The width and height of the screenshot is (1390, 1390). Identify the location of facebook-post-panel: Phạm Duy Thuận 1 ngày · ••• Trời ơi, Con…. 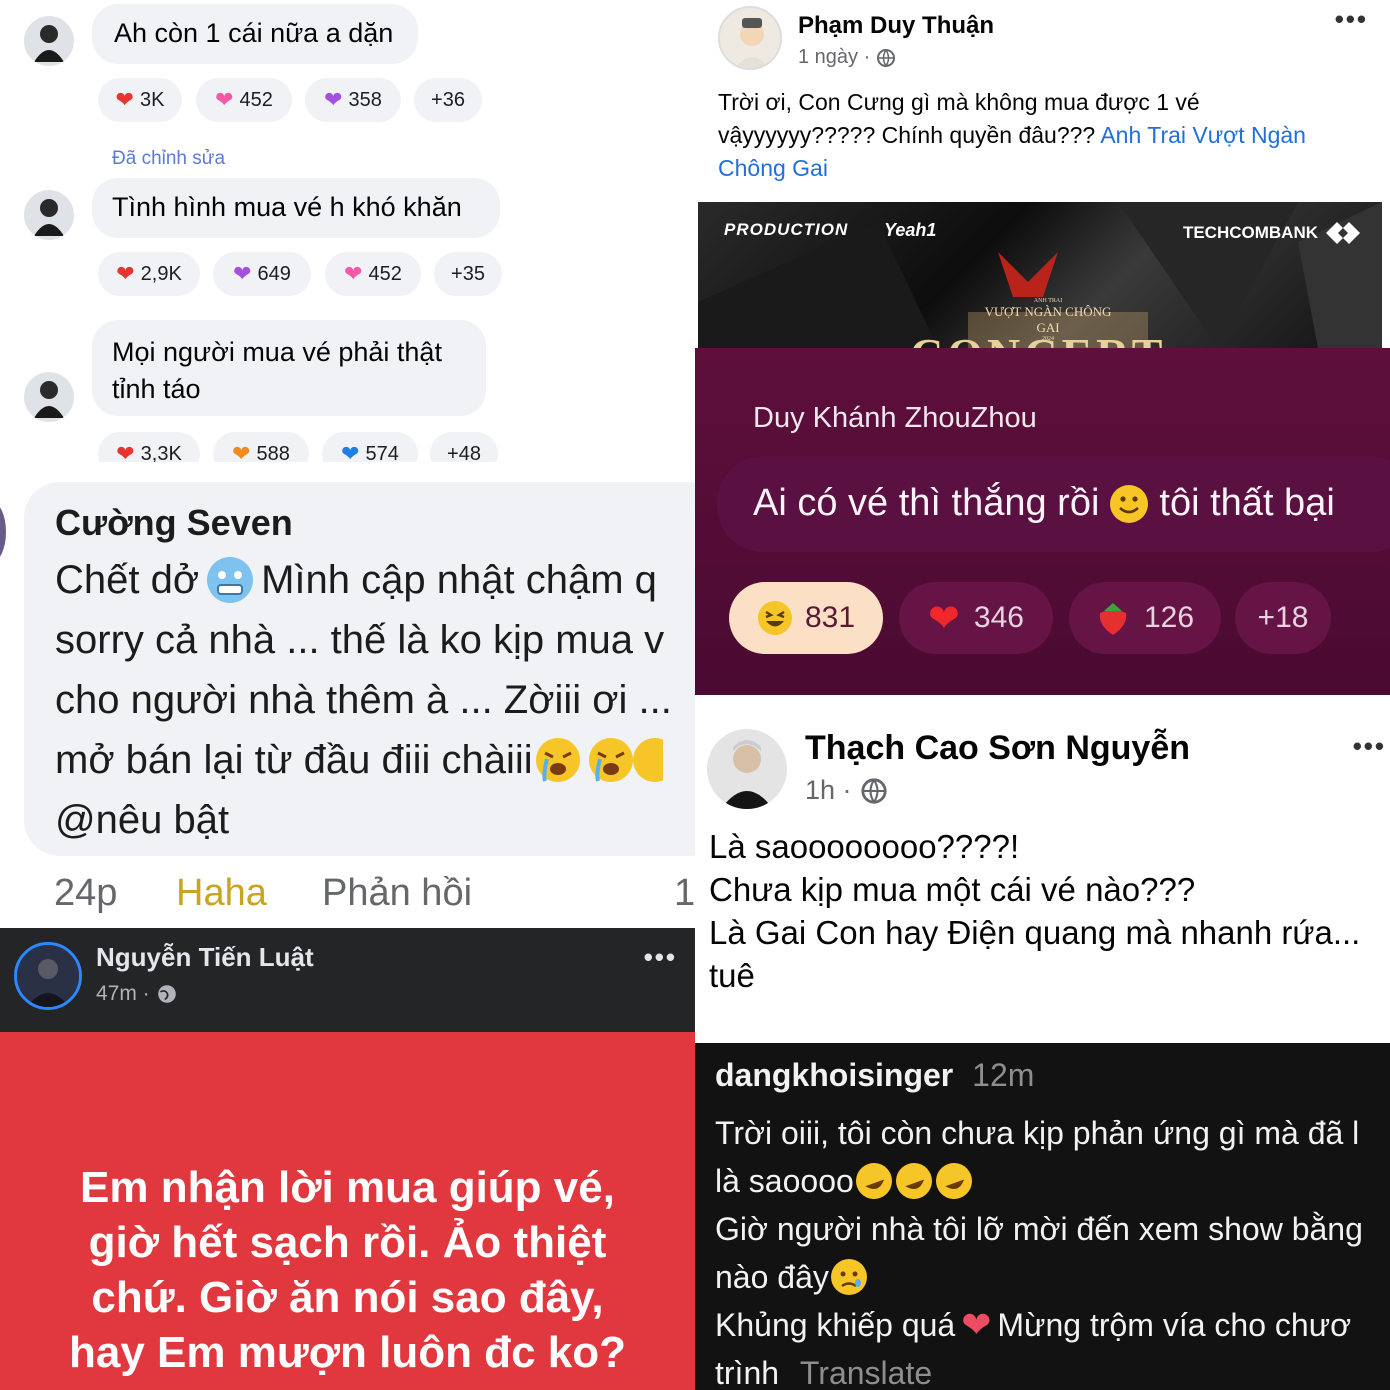
(1044, 174).